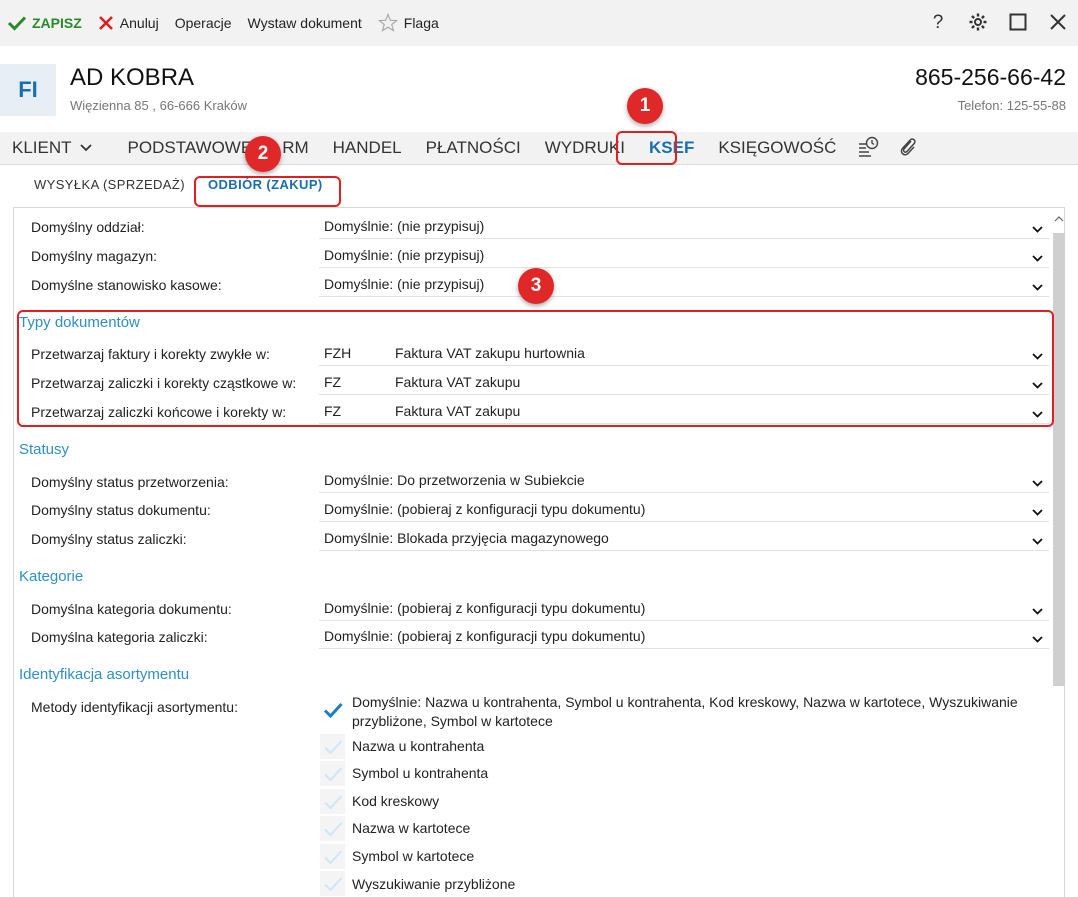 The width and height of the screenshot is (1078, 897). I want to click on tab-handel: HANDEL, so click(367, 148).